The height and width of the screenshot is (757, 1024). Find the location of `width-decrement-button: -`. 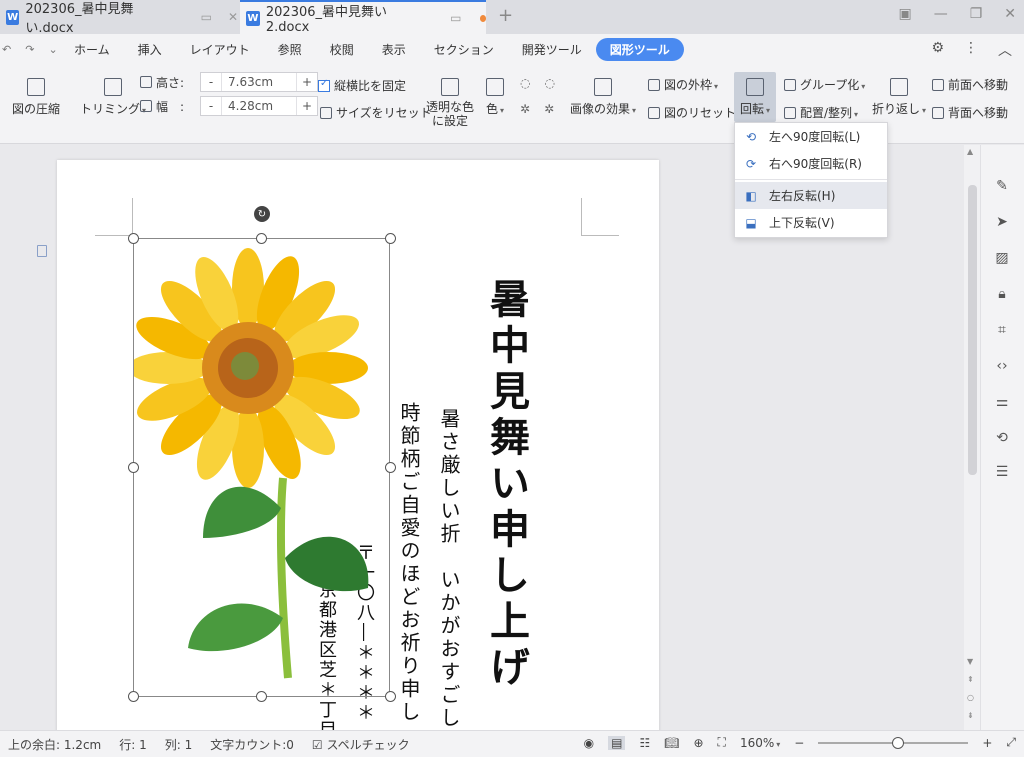

width-decrement-button: - is located at coordinates (211, 106).